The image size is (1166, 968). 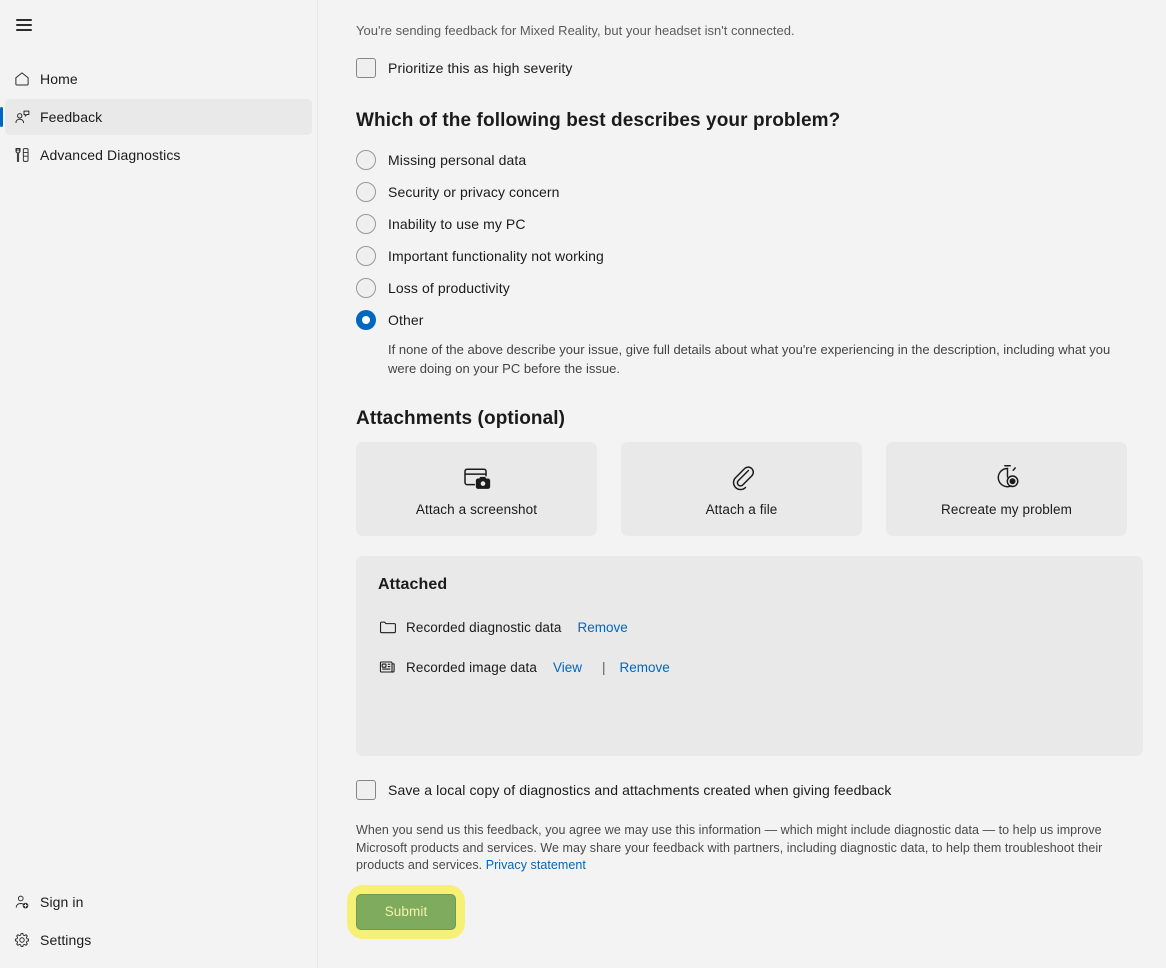 What do you see at coordinates (22, 155) in the screenshot?
I see `diagnostics-icon` at bounding box center [22, 155].